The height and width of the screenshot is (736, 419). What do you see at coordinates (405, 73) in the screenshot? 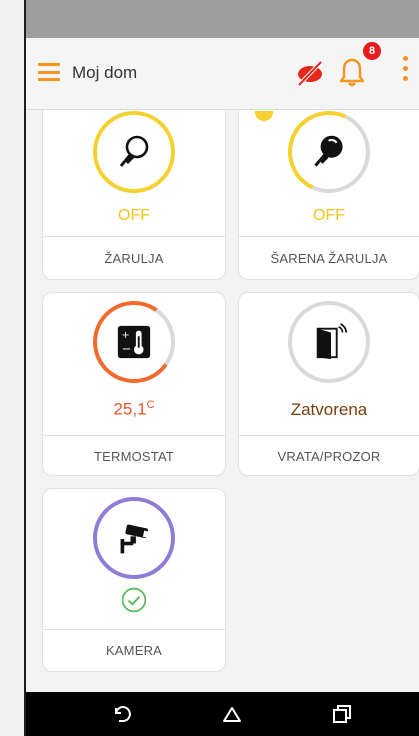
I see `more-vert-icon` at bounding box center [405, 73].